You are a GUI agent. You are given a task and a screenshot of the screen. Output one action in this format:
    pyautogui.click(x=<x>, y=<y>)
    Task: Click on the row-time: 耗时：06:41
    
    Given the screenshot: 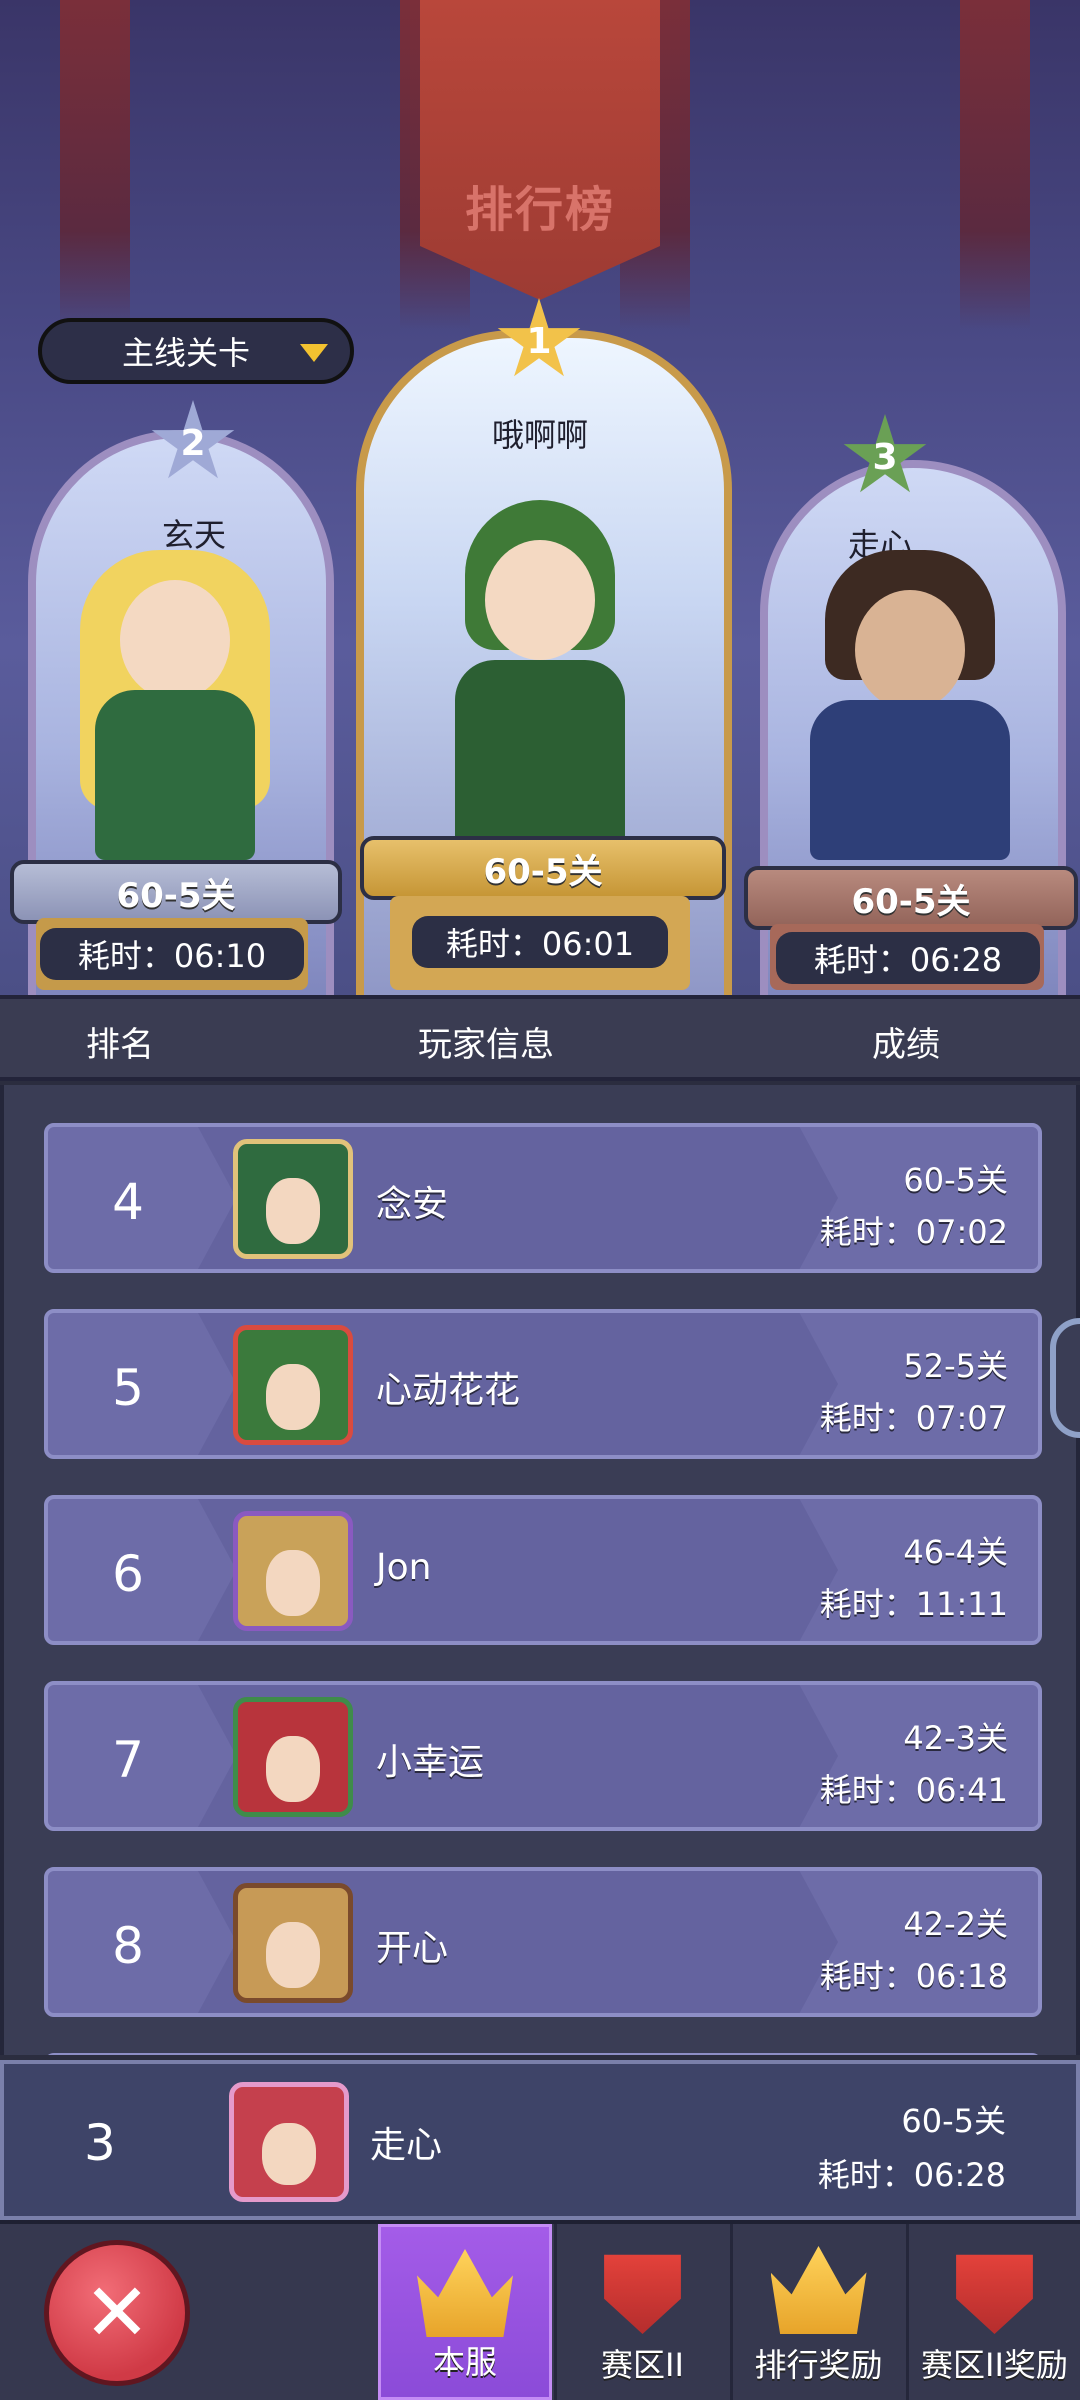 What is the action you would take?
    pyautogui.click(x=913, y=1790)
    